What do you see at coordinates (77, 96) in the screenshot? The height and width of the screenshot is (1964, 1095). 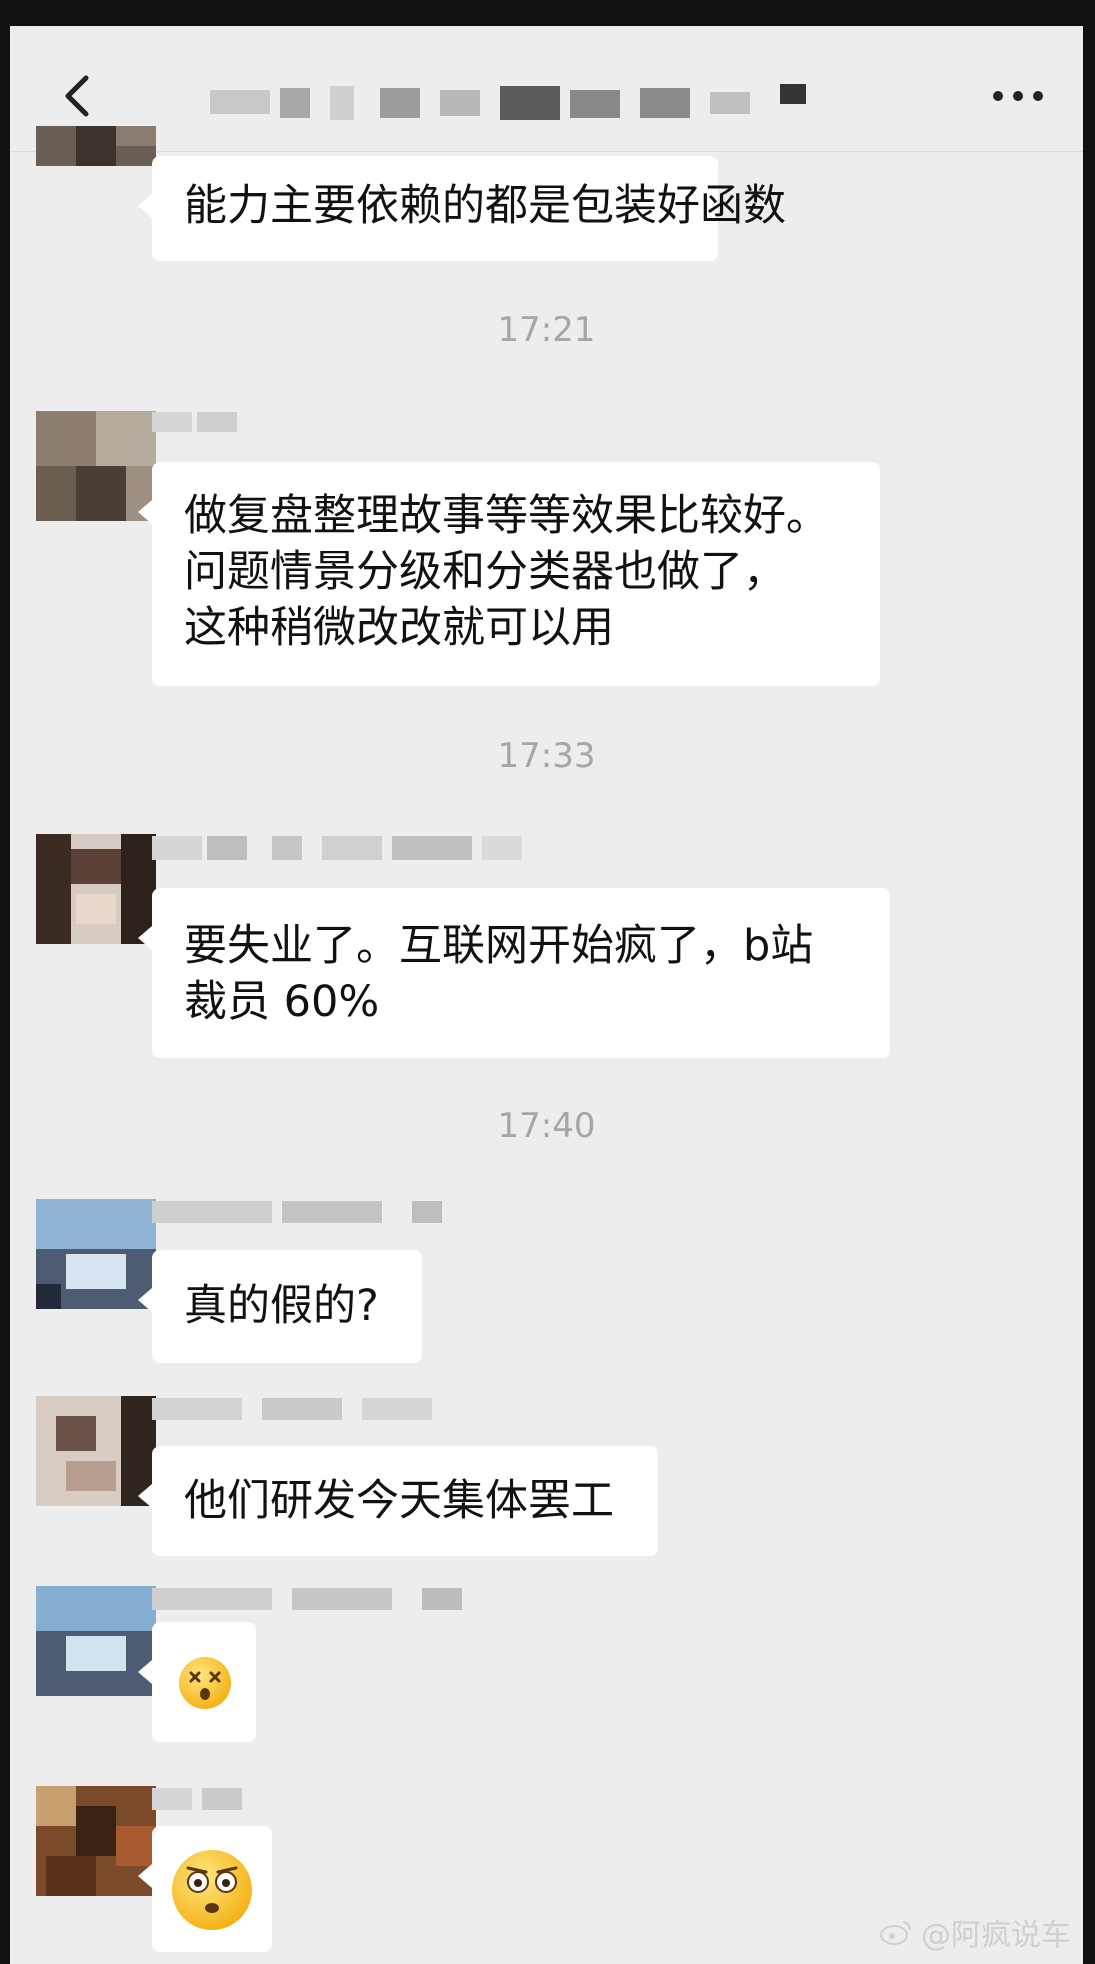 I see `chevron-left-icon` at bounding box center [77, 96].